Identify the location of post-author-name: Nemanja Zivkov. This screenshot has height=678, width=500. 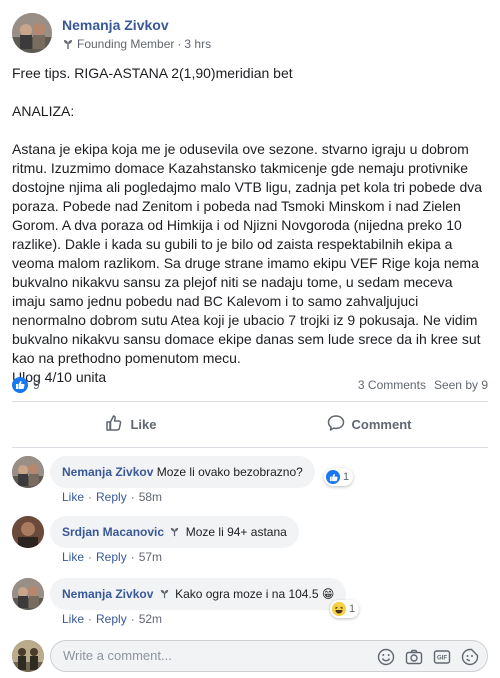
(115, 25).